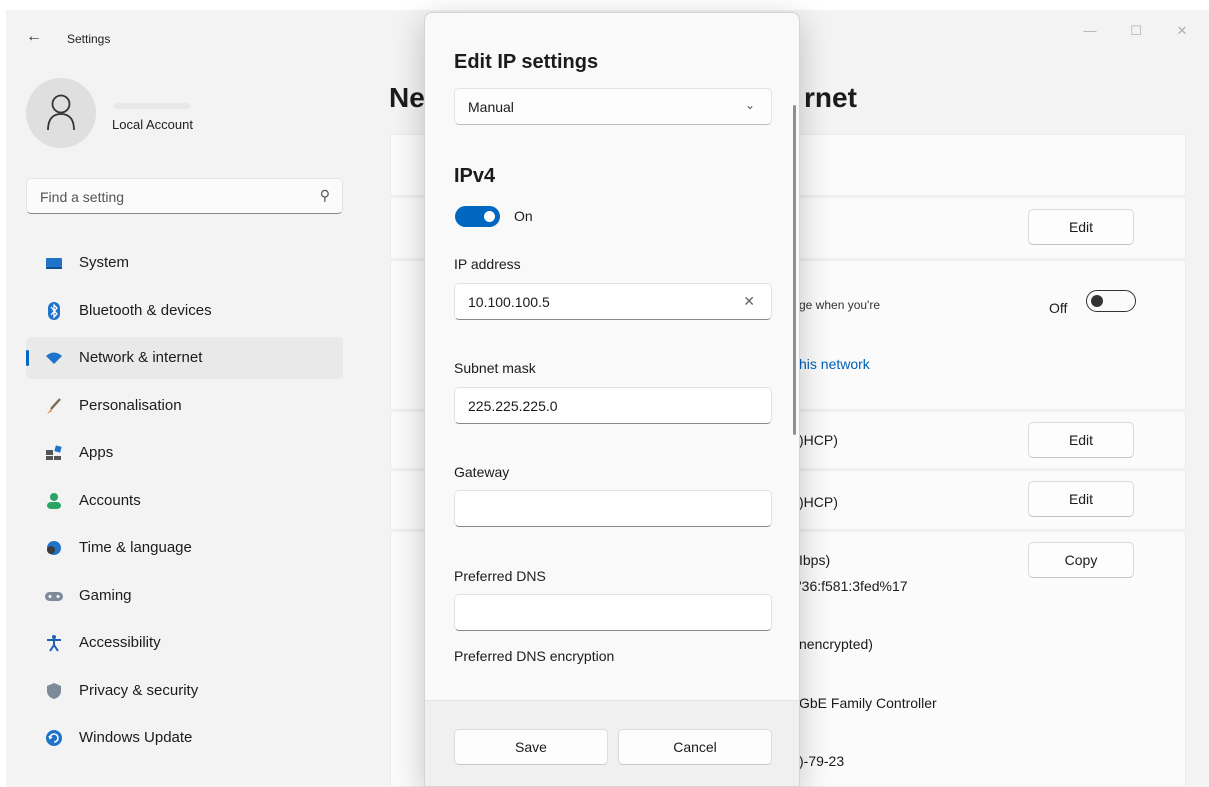 The image size is (1209, 787). What do you see at coordinates (1136, 31) in the screenshot?
I see `maximize-button: ☐` at bounding box center [1136, 31].